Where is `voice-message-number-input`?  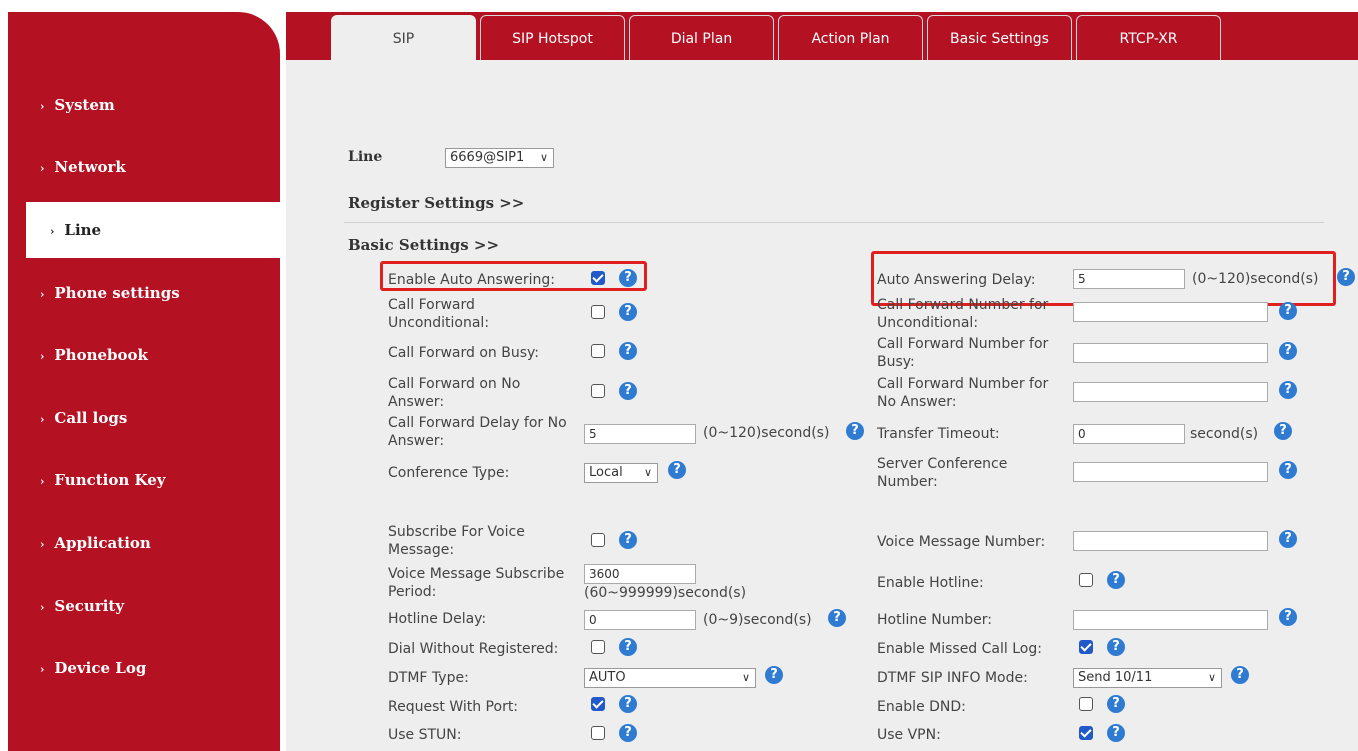 voice-message-number-input is located at coordinates (1170, 541).